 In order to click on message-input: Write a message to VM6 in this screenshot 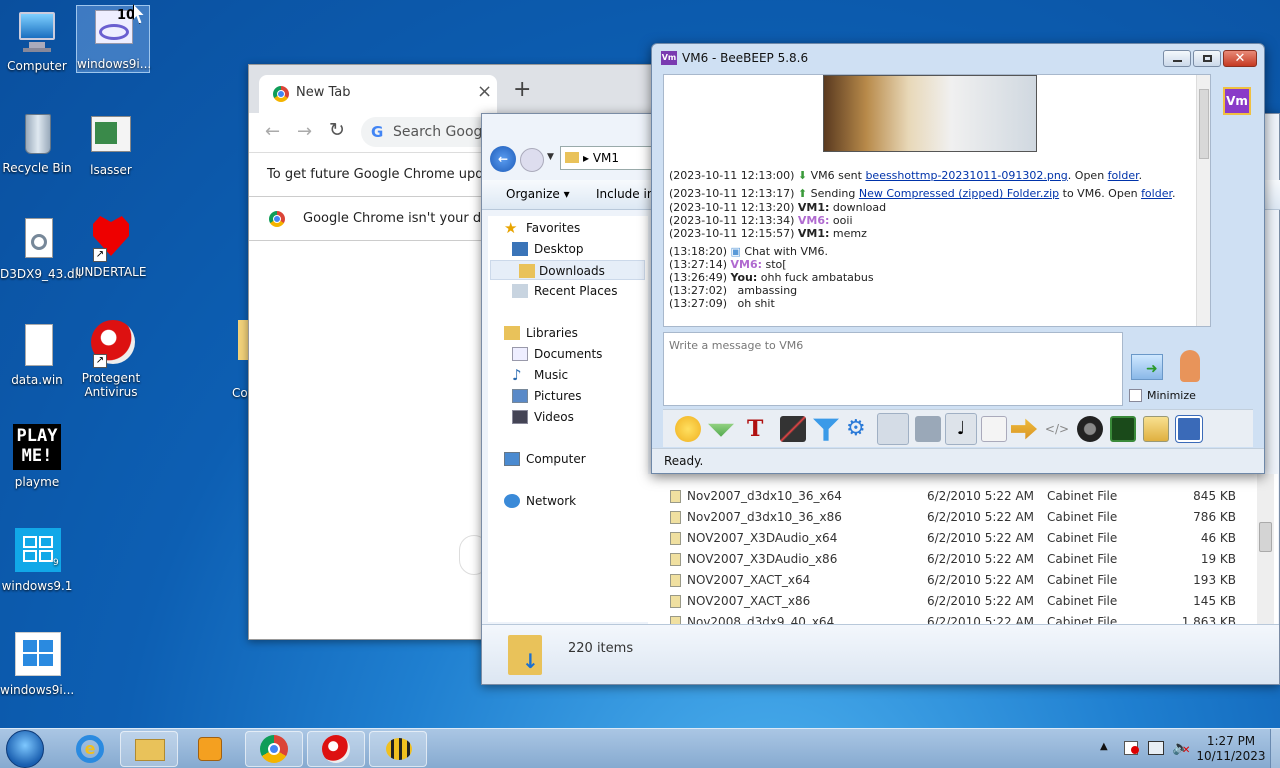, I will do `click(893, 369)`.